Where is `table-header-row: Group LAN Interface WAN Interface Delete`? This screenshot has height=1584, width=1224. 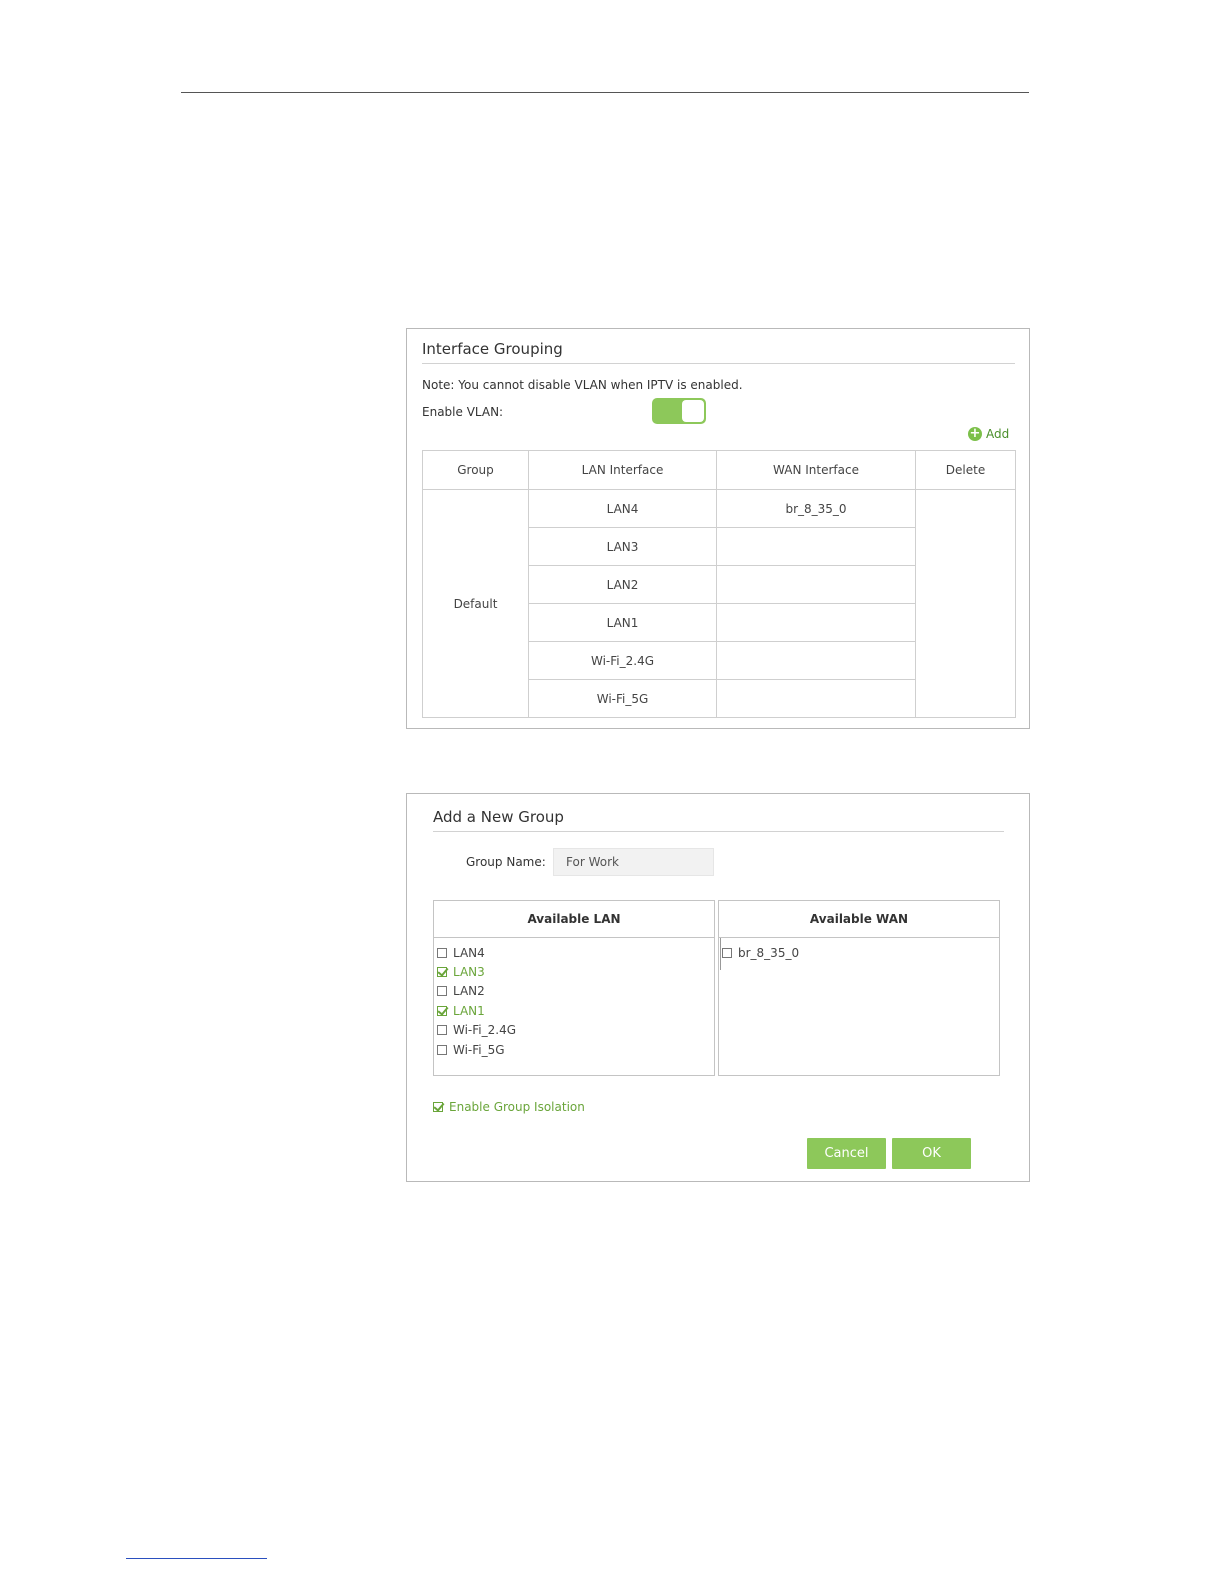
table-header-row: Group LAN Interface WAN Interface Delete is located at coordinates (719, 470).